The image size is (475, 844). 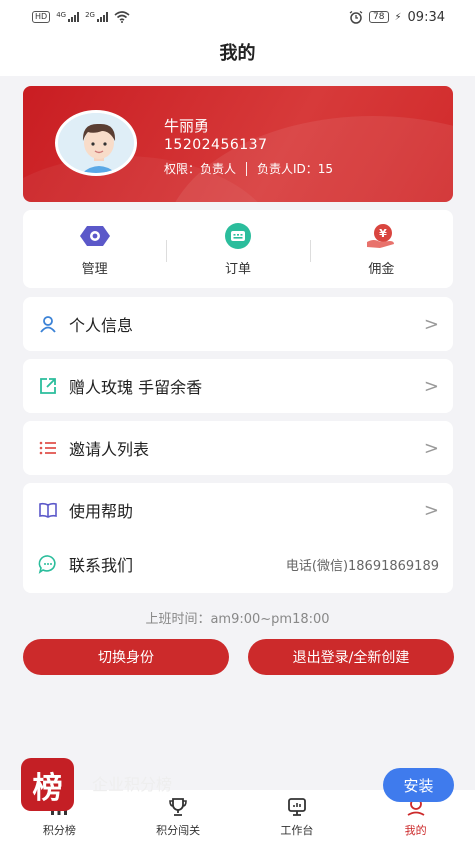 What do you see at coordinates (237, 269) in the screenshot?
I see `quick-action-label: 订单` at bounding box center [237, 269].